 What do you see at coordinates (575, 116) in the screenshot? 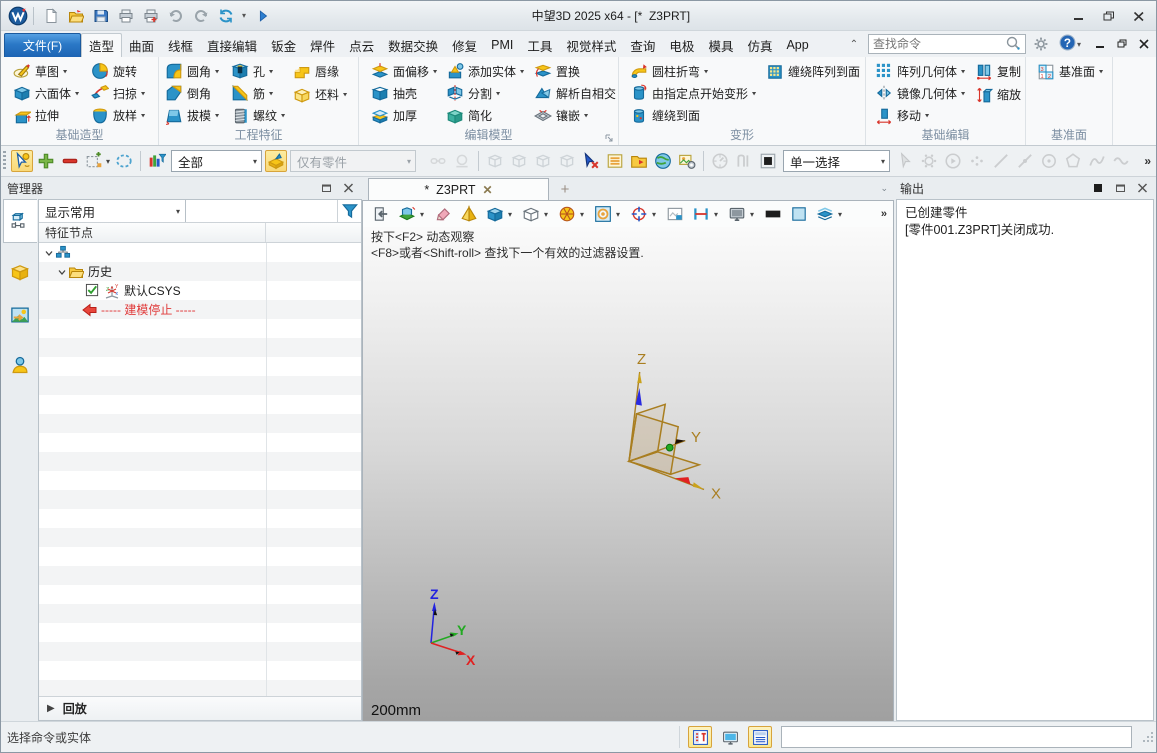
I see `ribbon-item-镶嵌: 镶嵌 ▾` at bounding box center [575, 116].